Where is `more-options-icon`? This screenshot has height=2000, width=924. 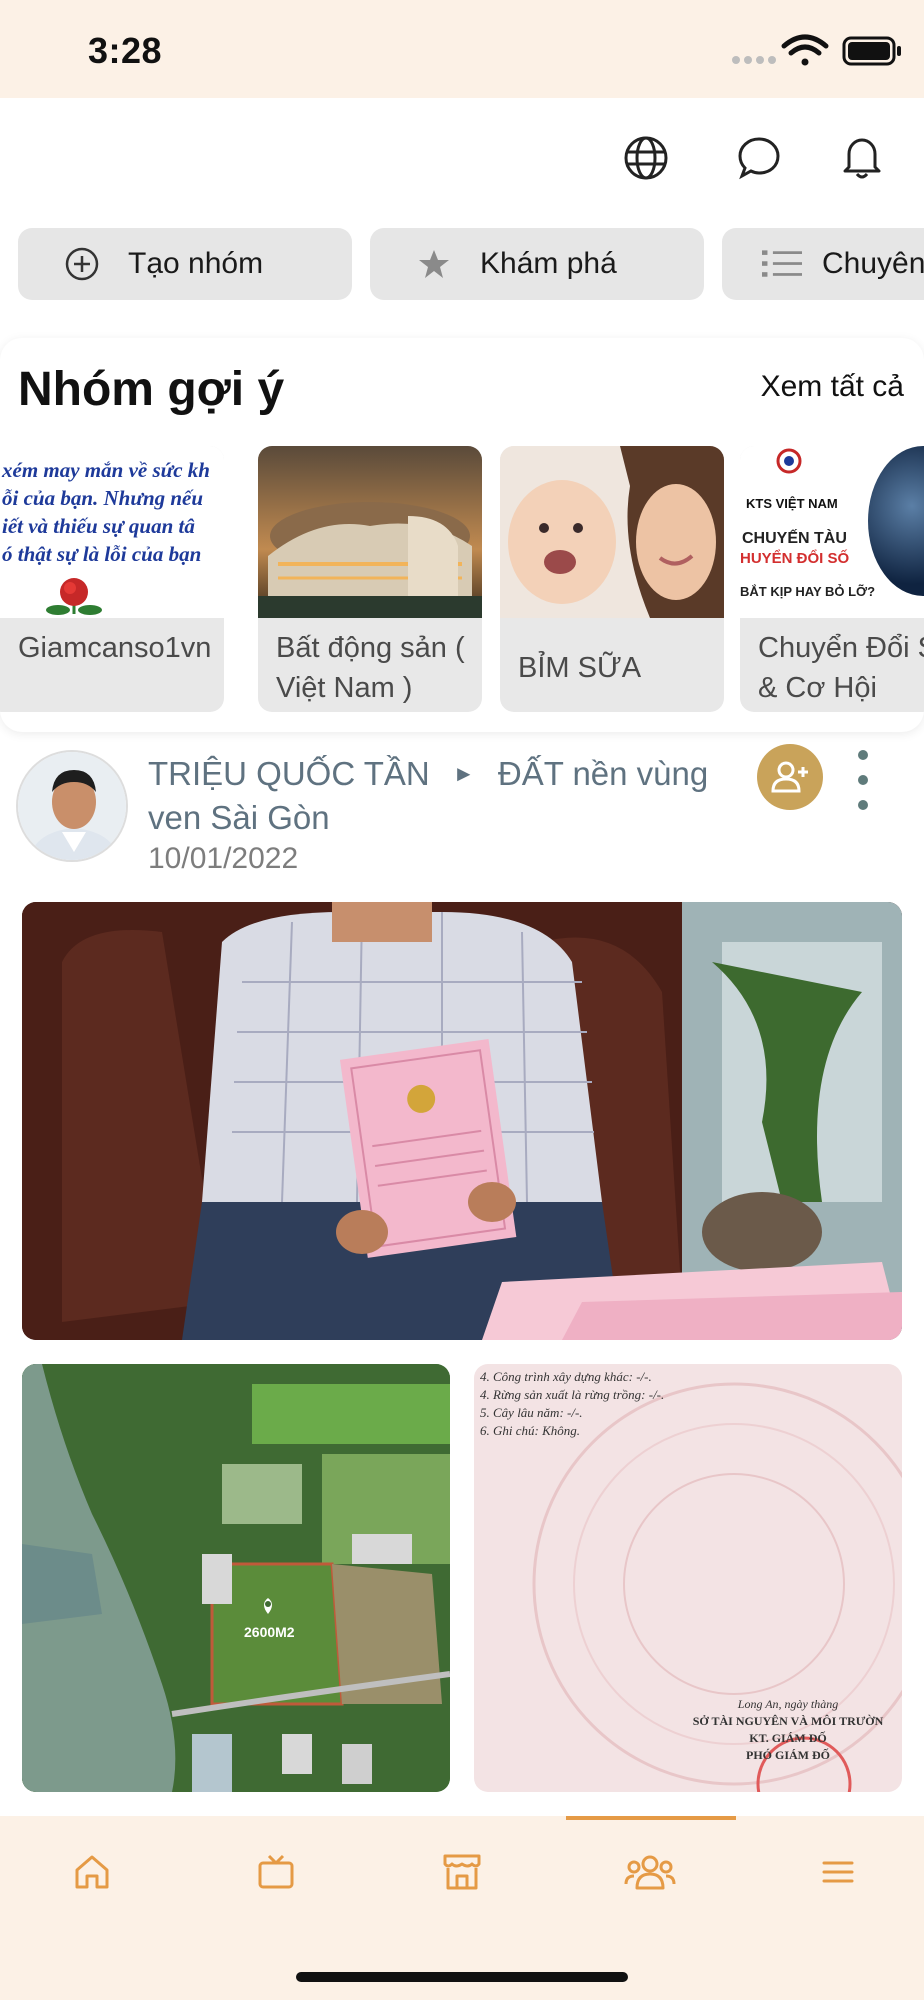
more-options-icon is located at coordinates (863, 780).